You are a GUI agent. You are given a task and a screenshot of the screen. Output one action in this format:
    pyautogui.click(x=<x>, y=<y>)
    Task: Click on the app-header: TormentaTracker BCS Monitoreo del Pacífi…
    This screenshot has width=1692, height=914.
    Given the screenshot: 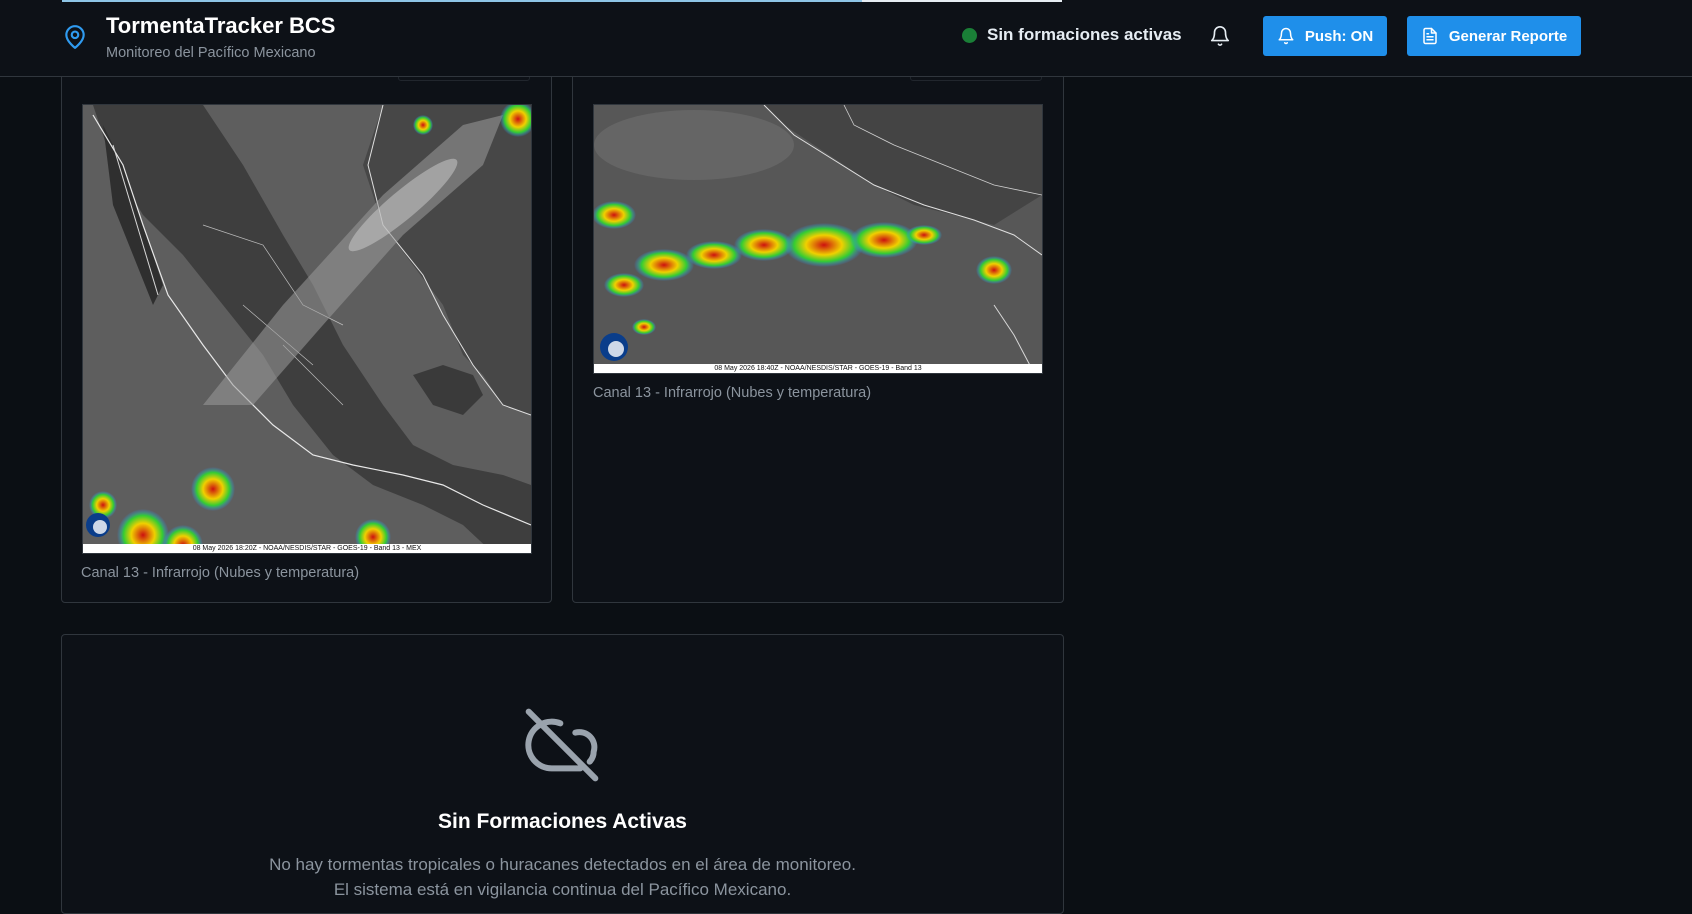 What is the action you would take?
    pyautogui.click(x=846, y=38)
    